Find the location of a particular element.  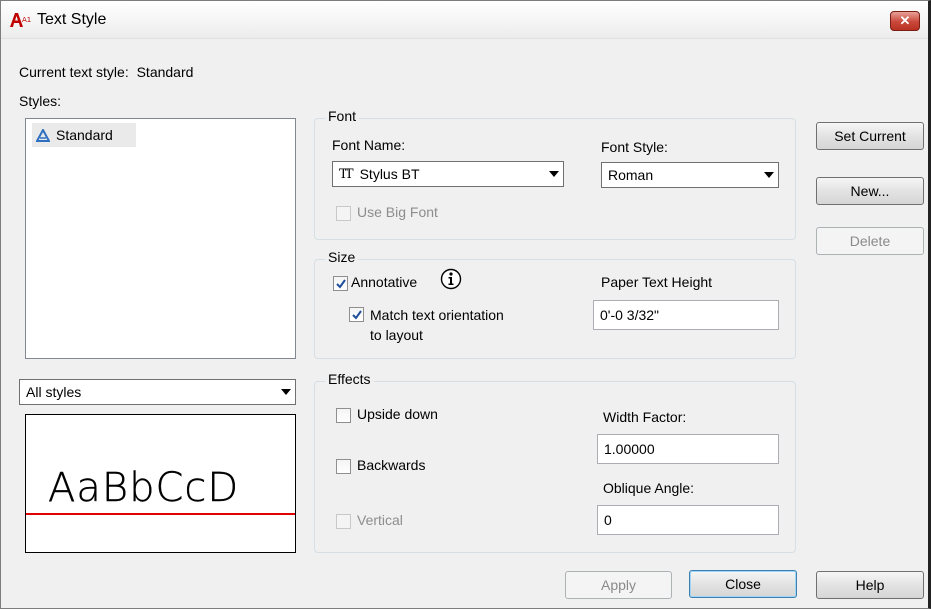

oblique-angle-input: 0 is located at coordinates (688, 520).